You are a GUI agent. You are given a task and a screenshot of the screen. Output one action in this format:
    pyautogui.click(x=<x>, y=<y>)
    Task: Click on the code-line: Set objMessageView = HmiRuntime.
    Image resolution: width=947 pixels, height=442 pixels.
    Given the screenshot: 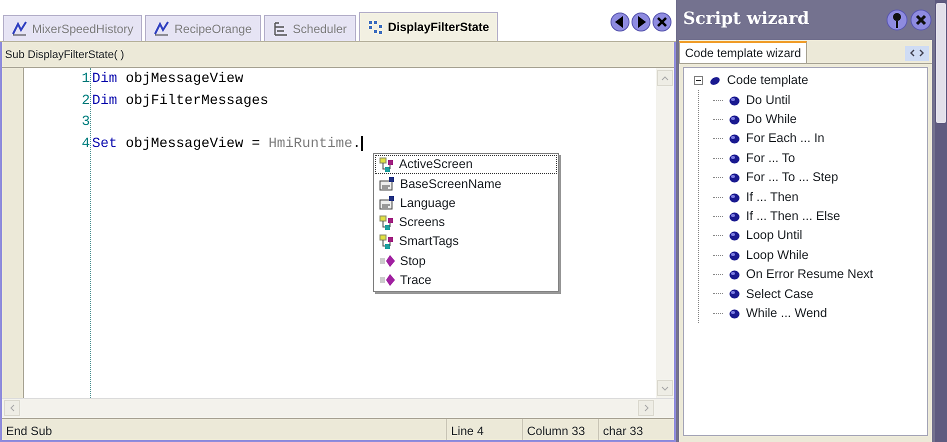 What is the action you would take?
    pyautogui.click(x=228, y=144)
    